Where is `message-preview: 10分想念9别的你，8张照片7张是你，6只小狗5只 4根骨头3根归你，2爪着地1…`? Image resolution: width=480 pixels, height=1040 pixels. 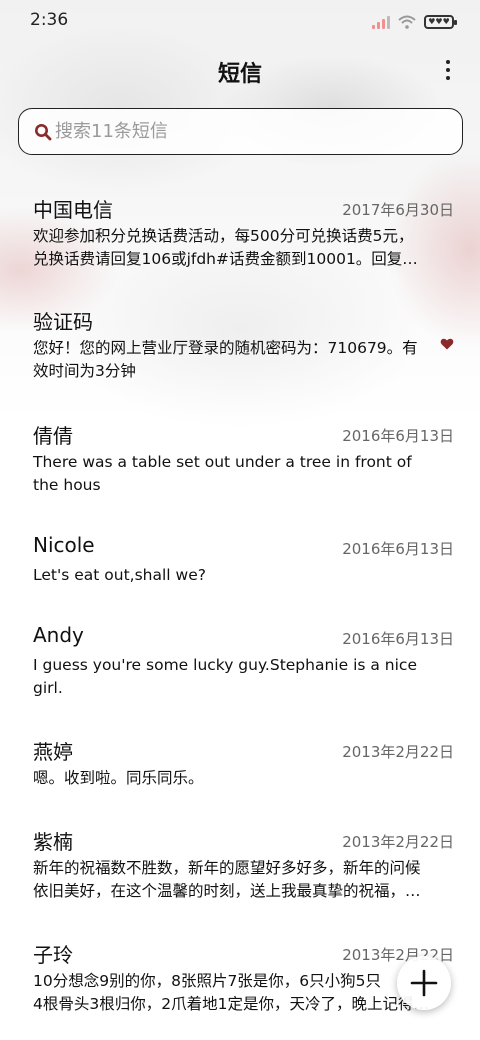 message-preview: 10分想念9别的你，8张照片7张是你，6只小狗5只 4根骨头3根归你，2爪着地1… is located at coordinates (231, 992).